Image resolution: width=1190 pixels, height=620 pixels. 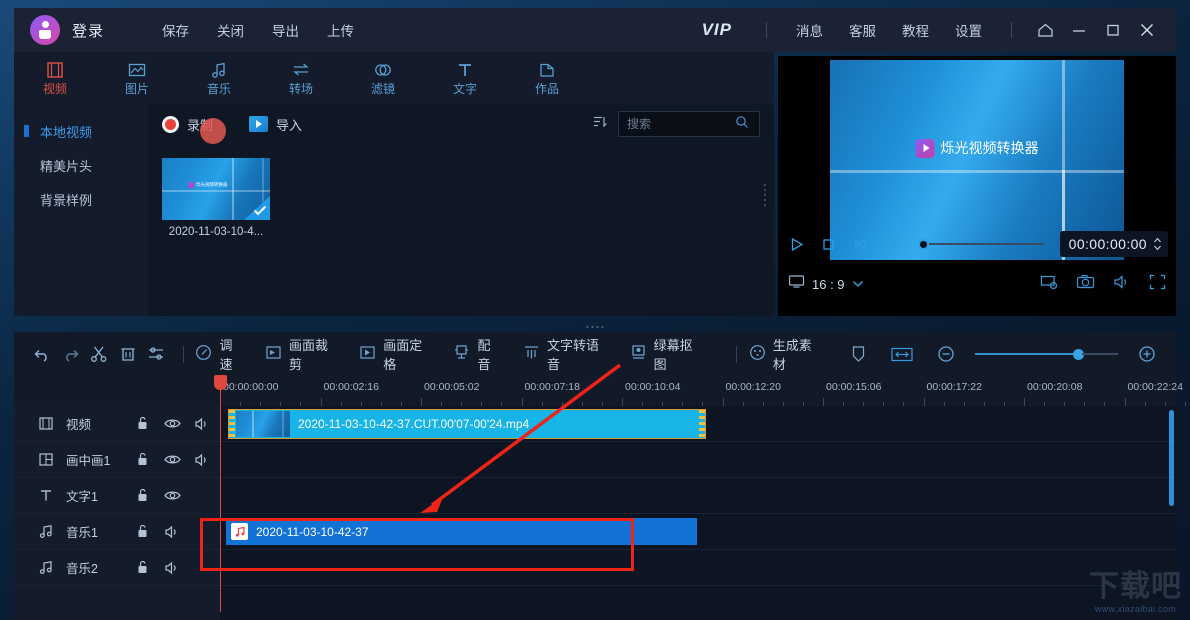 I want to click on search-box, so click(x=689, y=124).